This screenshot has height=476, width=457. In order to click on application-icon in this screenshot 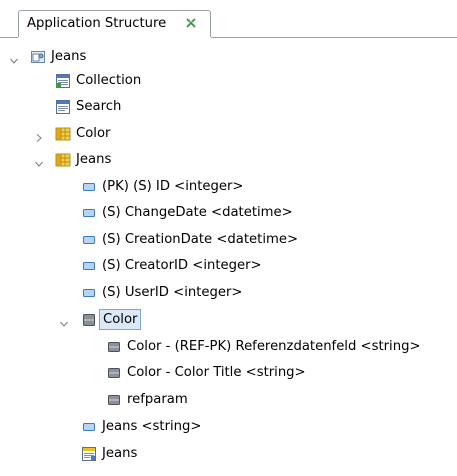, I will do `click(38, 57)`.